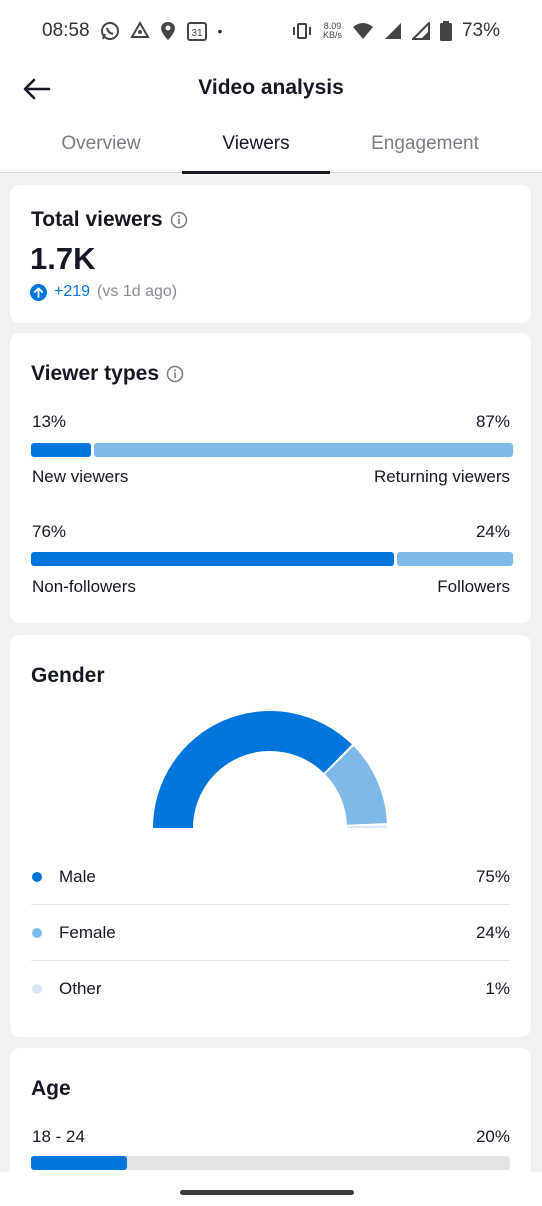  Describe the element at coordinates (492, 876) in the screenshot. I see `male-value: 75%` at that location.